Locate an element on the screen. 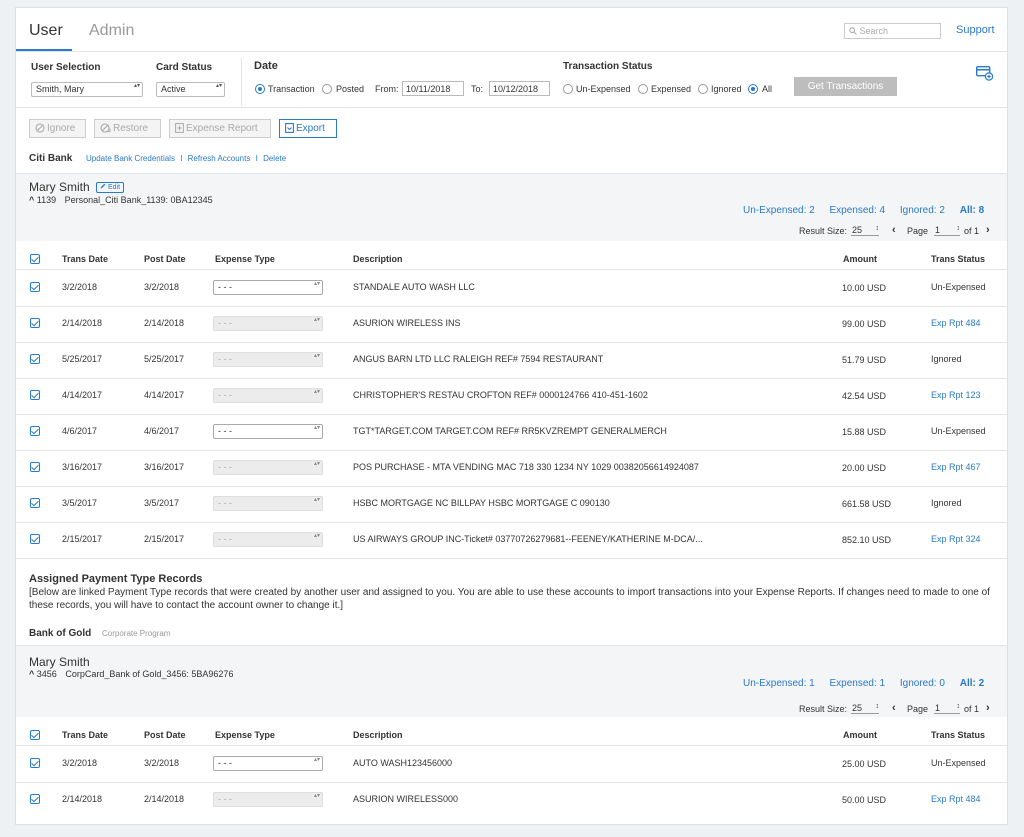  to-date-input: 10/12/2018 is located at coordinates (519, 88).